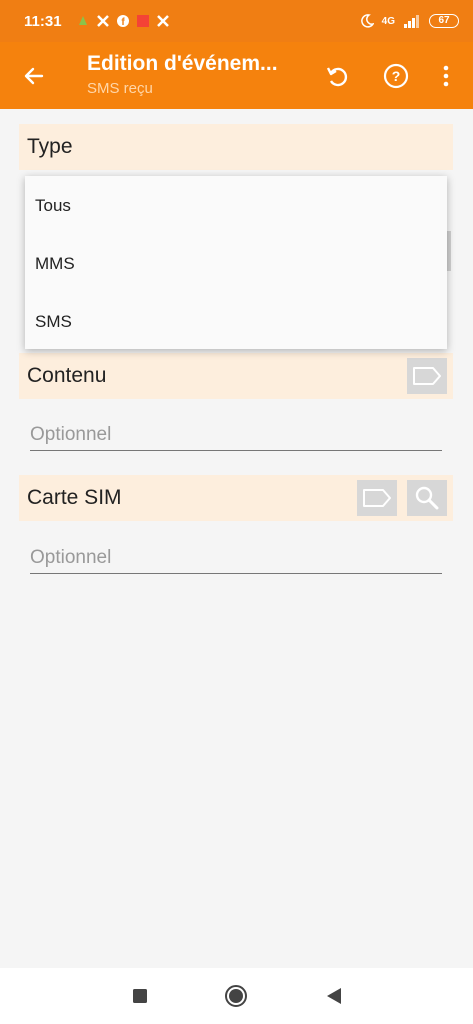 The height and width of the screenshot is (1024, 473). What do you see at coordinates (388, 21) in the screenshot?
I see `network-type: 4G` at bounding box center [388, 21].